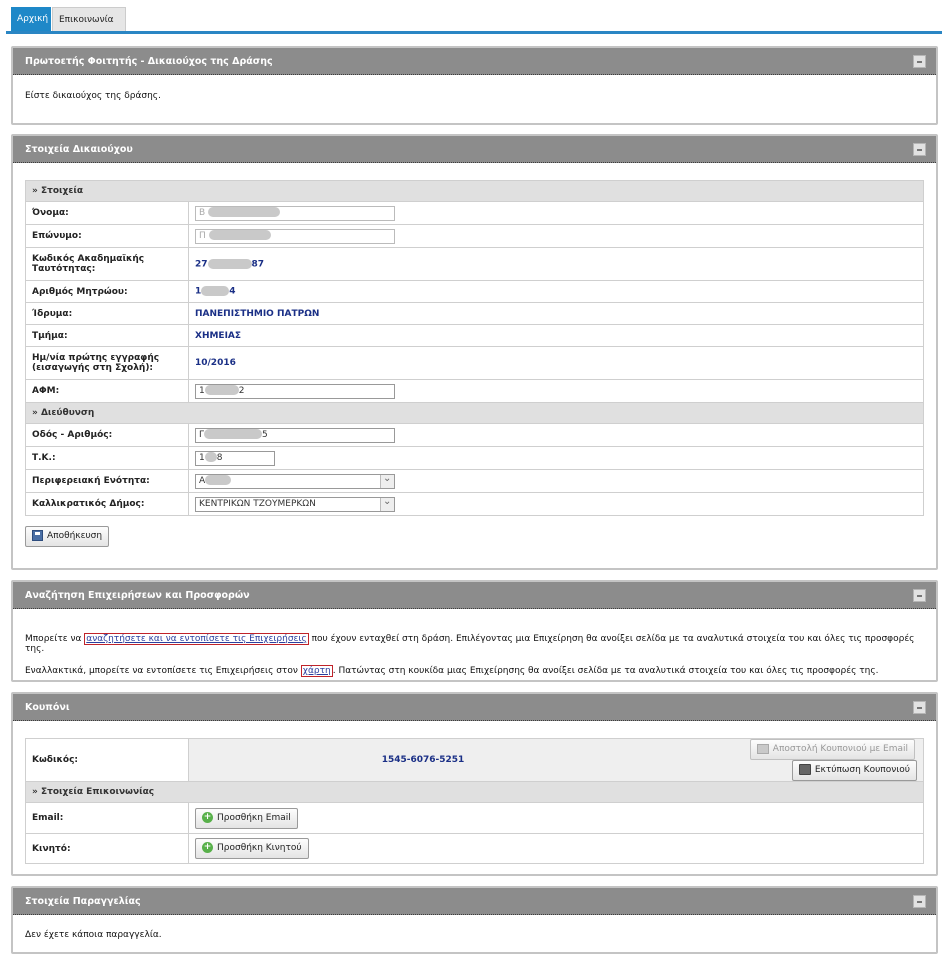 Image resolution: width=944 pixels, height=961 pixels. What do you see at coordinates (79, 149) in the screenshot?
I see `beneficiary-panel-title: Στοιχεία Δικαιούχου` at bounding box center [79, 149].